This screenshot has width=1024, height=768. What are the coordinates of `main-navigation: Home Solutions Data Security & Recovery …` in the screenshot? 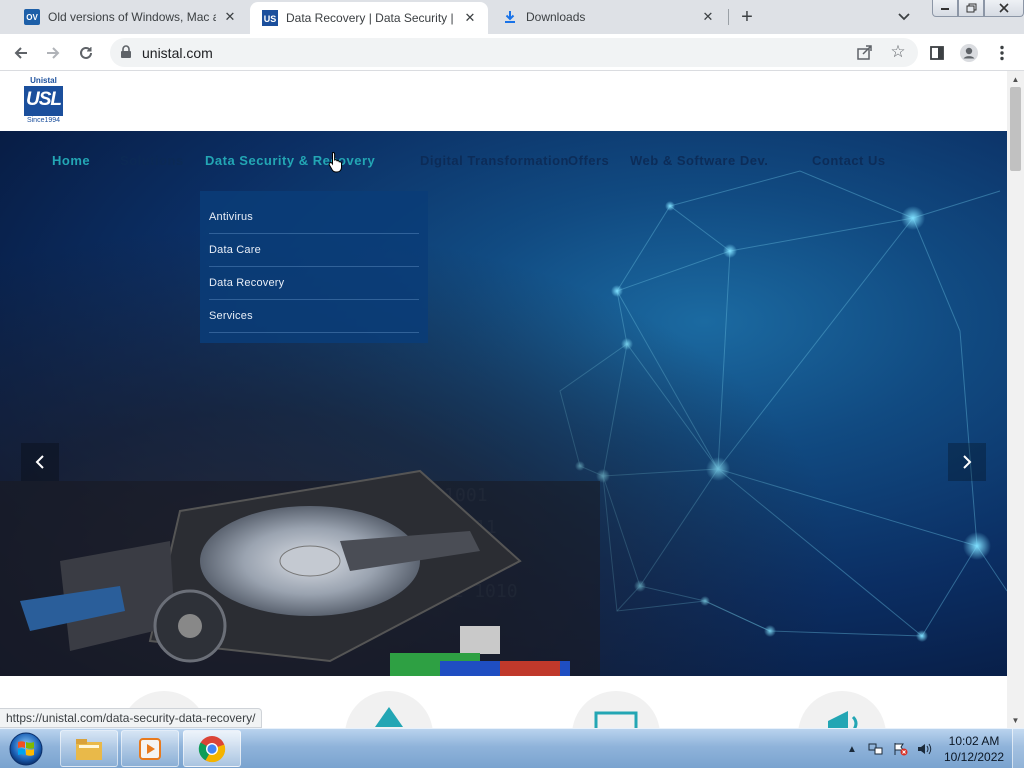 It's located at (503, 161).